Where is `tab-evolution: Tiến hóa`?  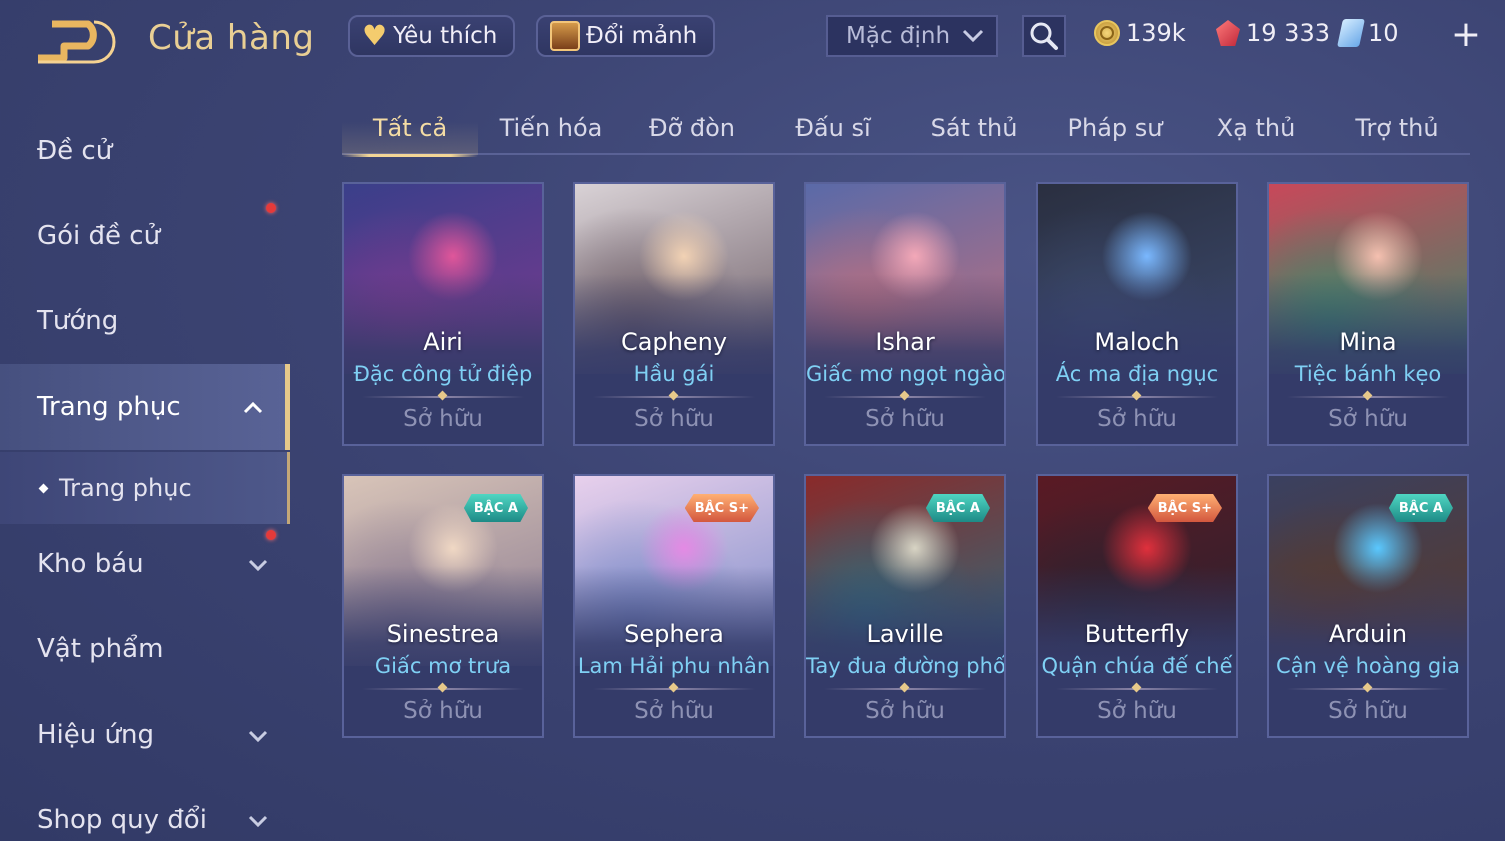 tab-evolution: Tiến hóa is located at coordinates (551, 127).